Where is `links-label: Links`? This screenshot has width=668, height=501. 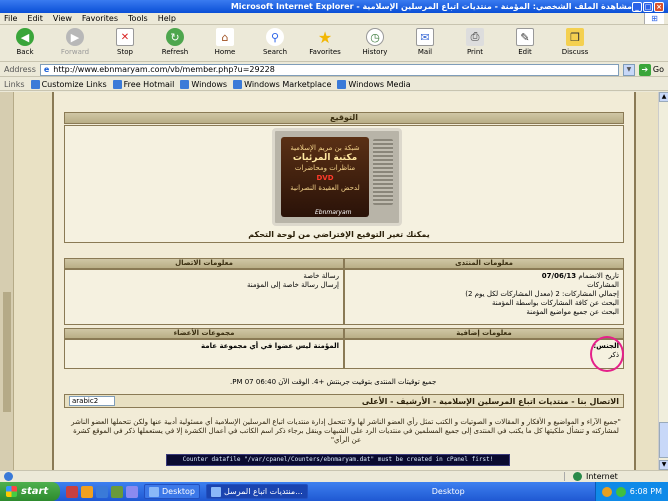 links-label: Links is located at coordinates (14, 84).